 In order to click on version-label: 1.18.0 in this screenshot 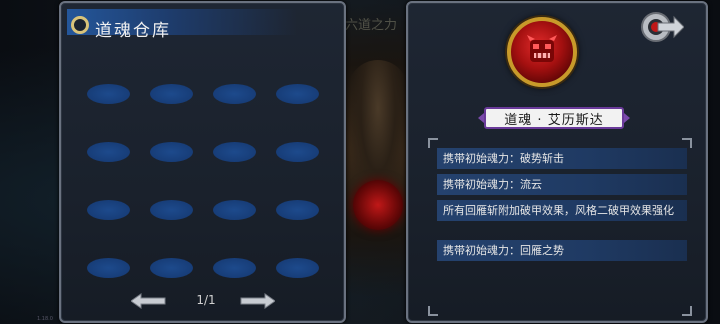, I will do `click(45, 319)`.